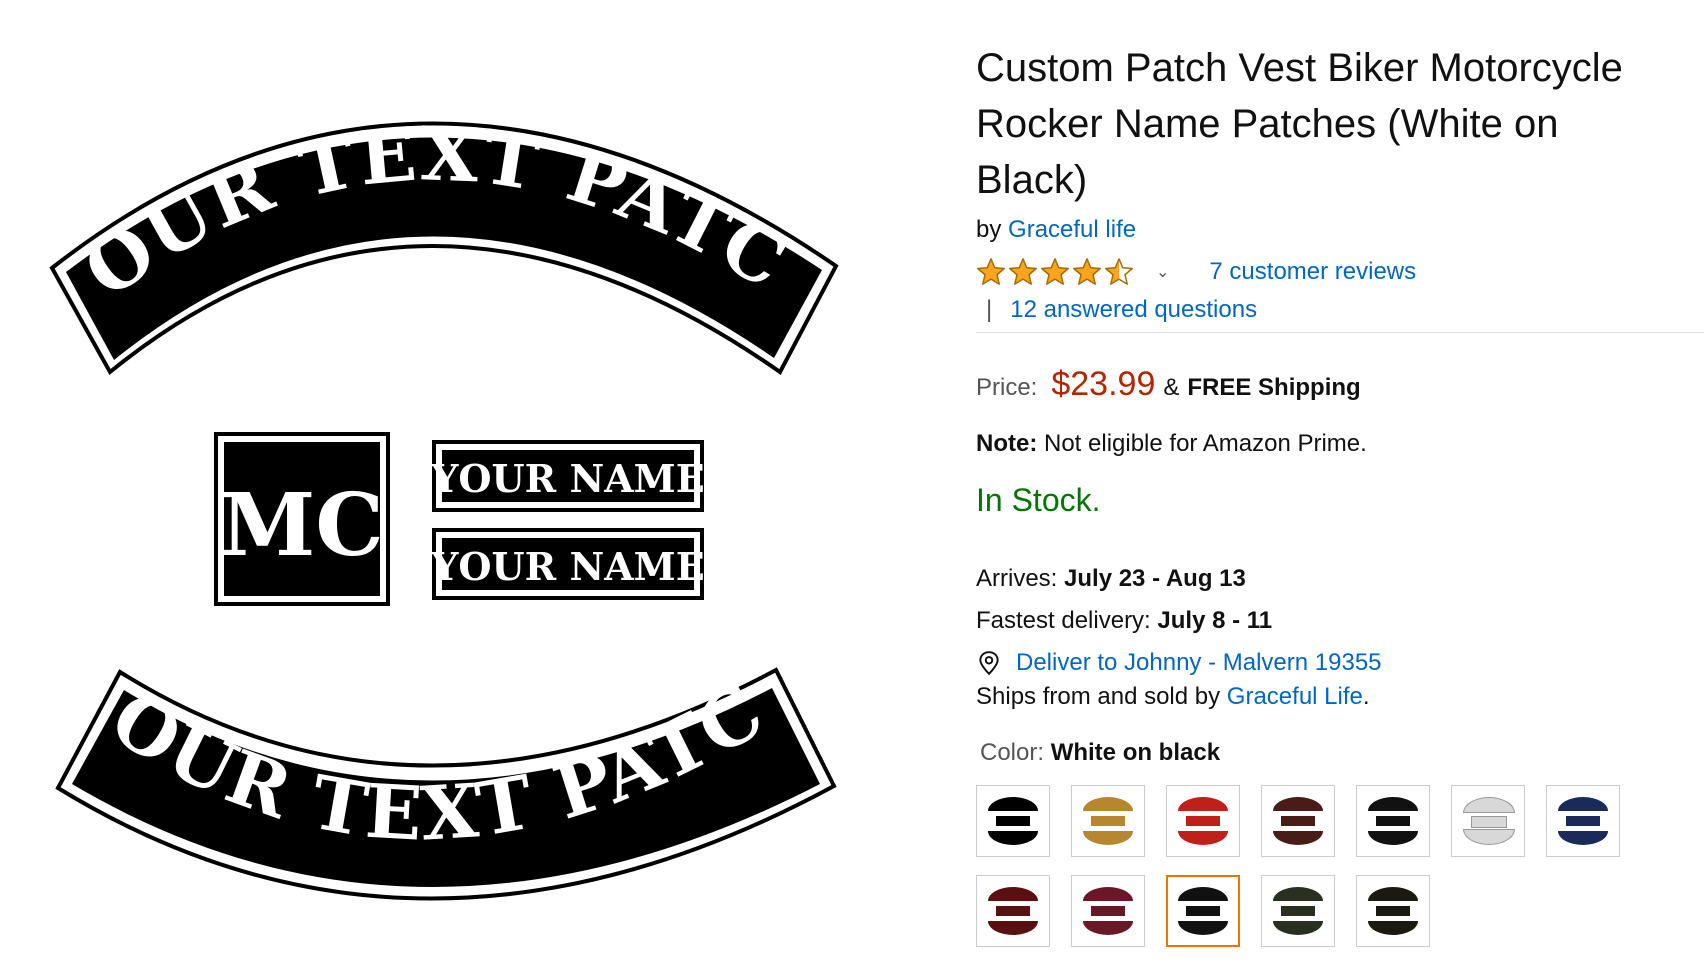 Image resolution: width=1704 pixels, height=971 pixels. I want to click on answered-questions-link: 12 answered questions, so click(1133, 310).